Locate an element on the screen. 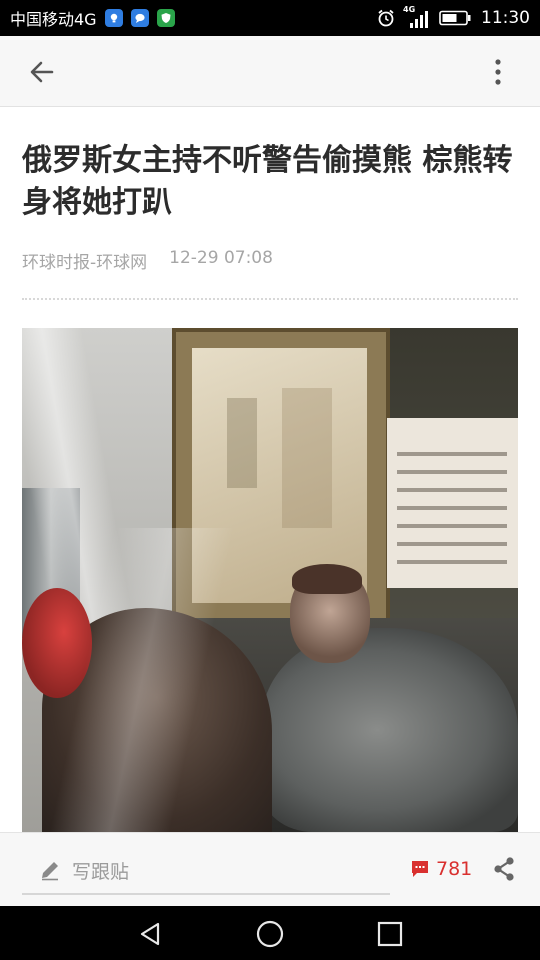 The width and height of the screenshot is (540, 960). square-recent-icon is located at coordinates (390, 934).